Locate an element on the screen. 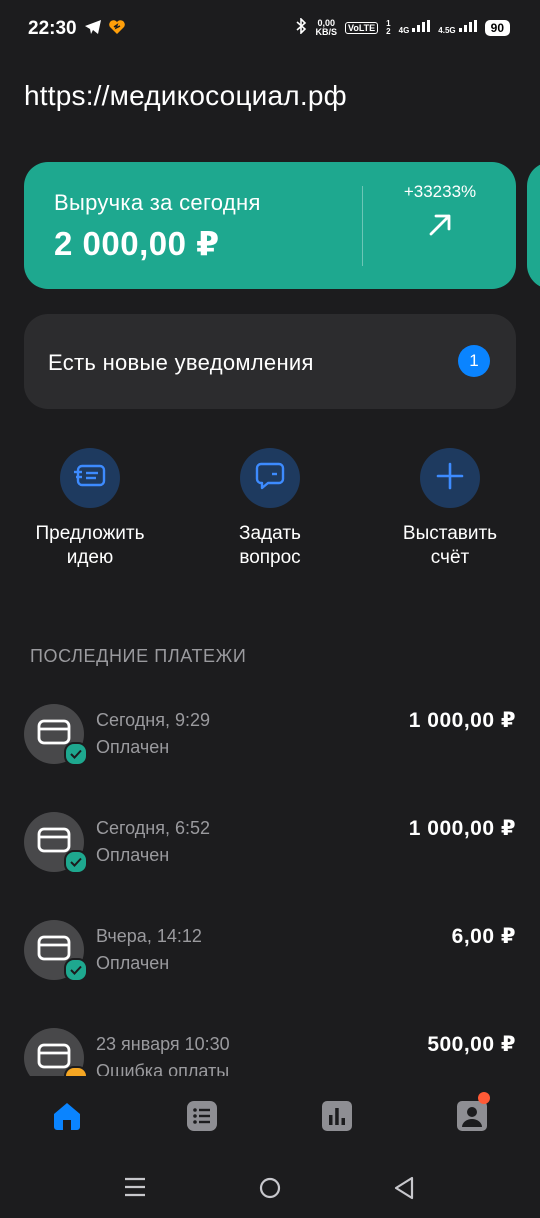 The height and width of the screenshot is (1218, 540). status-bar: 22:30 0,00 KB/S VoLTE 1 2 4G 4.5G 90 is located at coordinates (270, 29).